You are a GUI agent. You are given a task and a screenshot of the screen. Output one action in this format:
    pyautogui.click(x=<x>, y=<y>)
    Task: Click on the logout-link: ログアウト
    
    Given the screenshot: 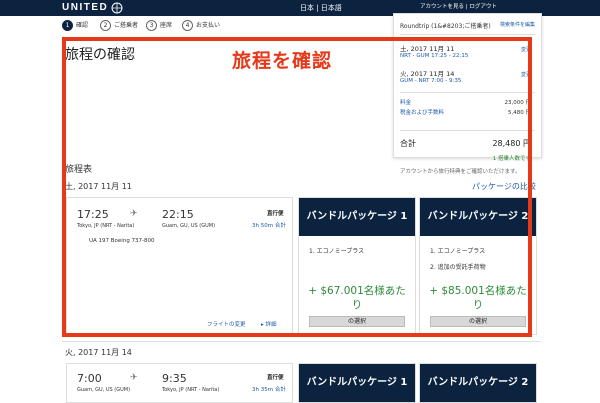 What is the action you would take?
    pyautogui.click(x=483, y=7)
    